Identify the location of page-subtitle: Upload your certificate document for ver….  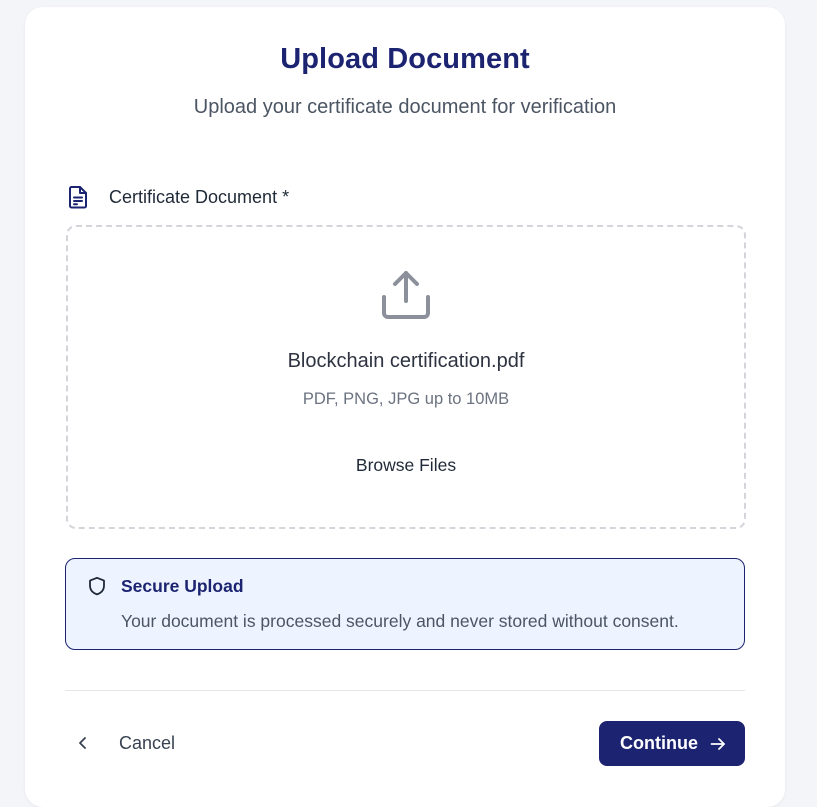
(405, 107).